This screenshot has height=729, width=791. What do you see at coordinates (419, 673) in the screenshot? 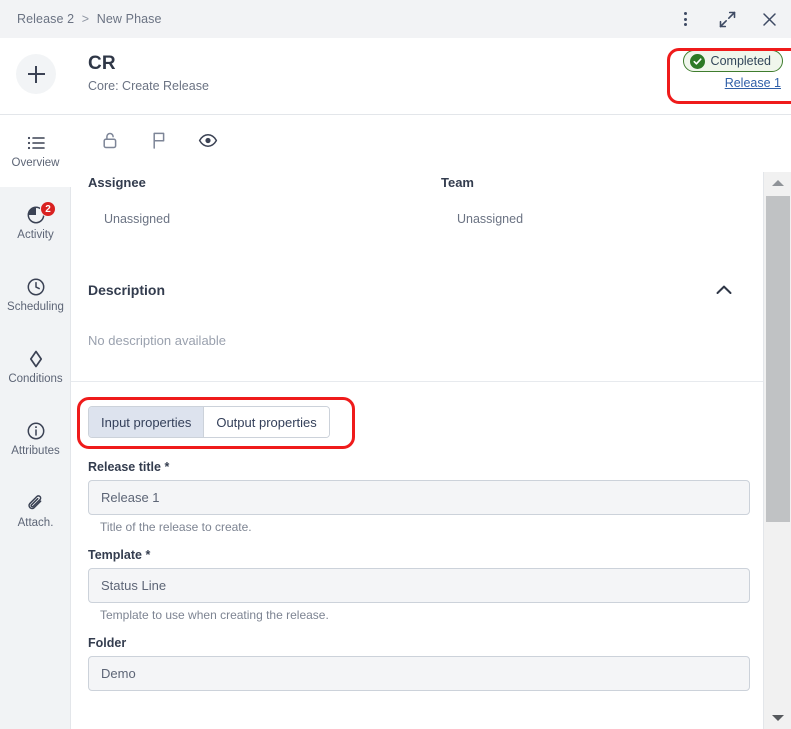
I see `folder-input: Demo` at bounding box center [419, 673].